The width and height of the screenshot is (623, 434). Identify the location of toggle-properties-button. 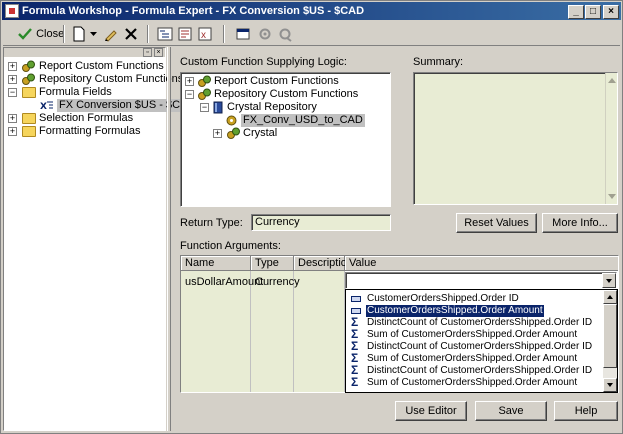
(185, 34).